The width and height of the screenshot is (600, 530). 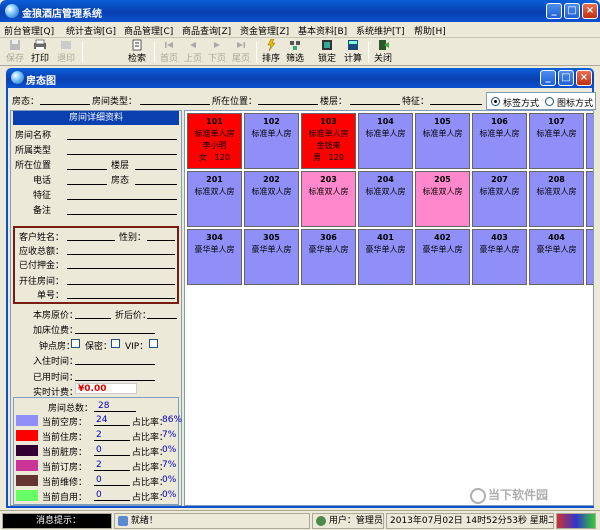 I want to click on room-tile: 202 标准双人房, so click(x=271, y=199).